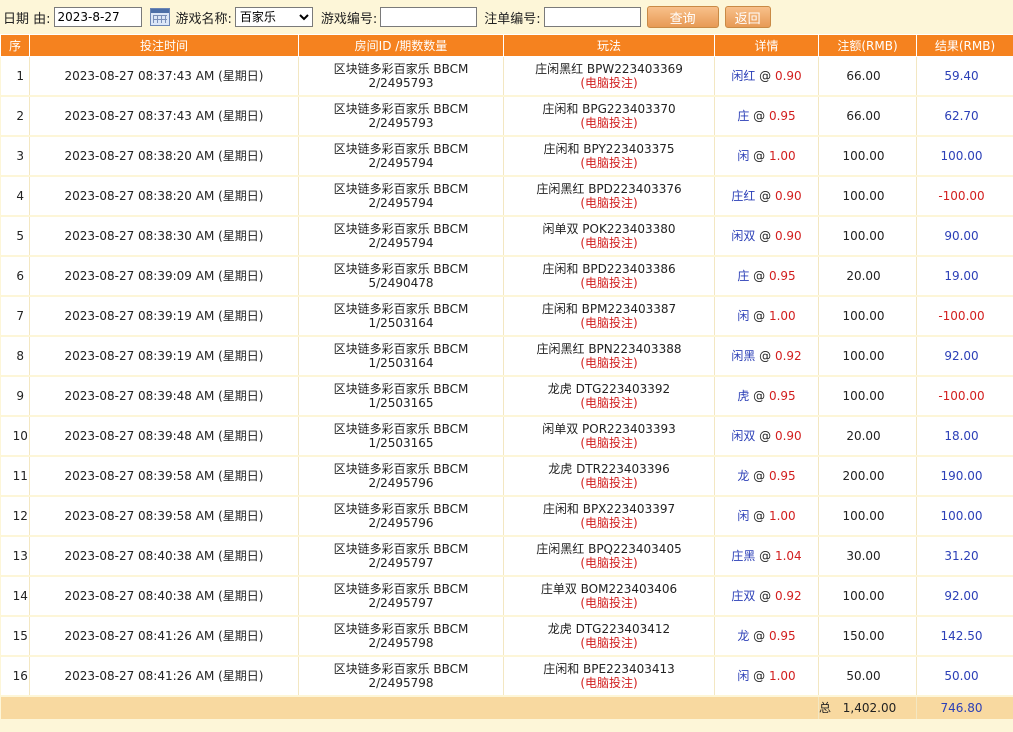 The height and width of the screenshot is (732, 1013). I want to click on date-label: 日期 由:, so click(27, 19).